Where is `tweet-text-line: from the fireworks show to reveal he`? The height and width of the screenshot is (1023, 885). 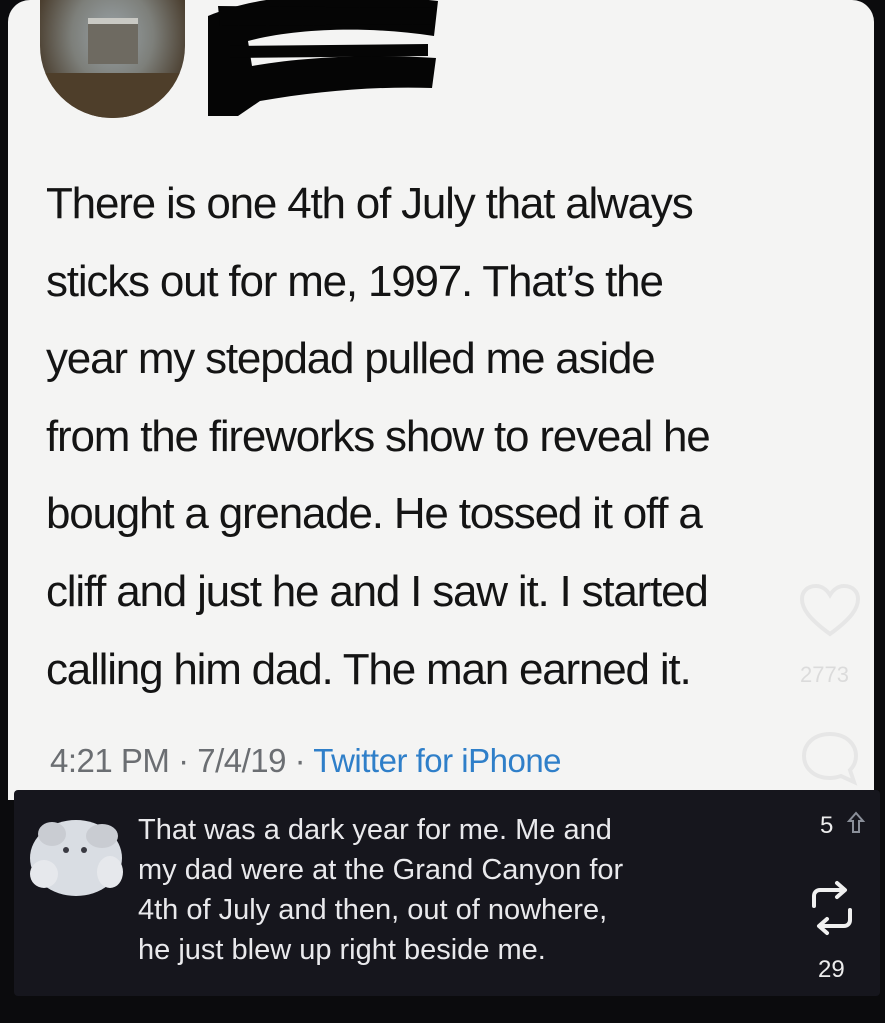
tweet-text-line: from the fireworks show to reveal he is located at coordinates (378, 436).